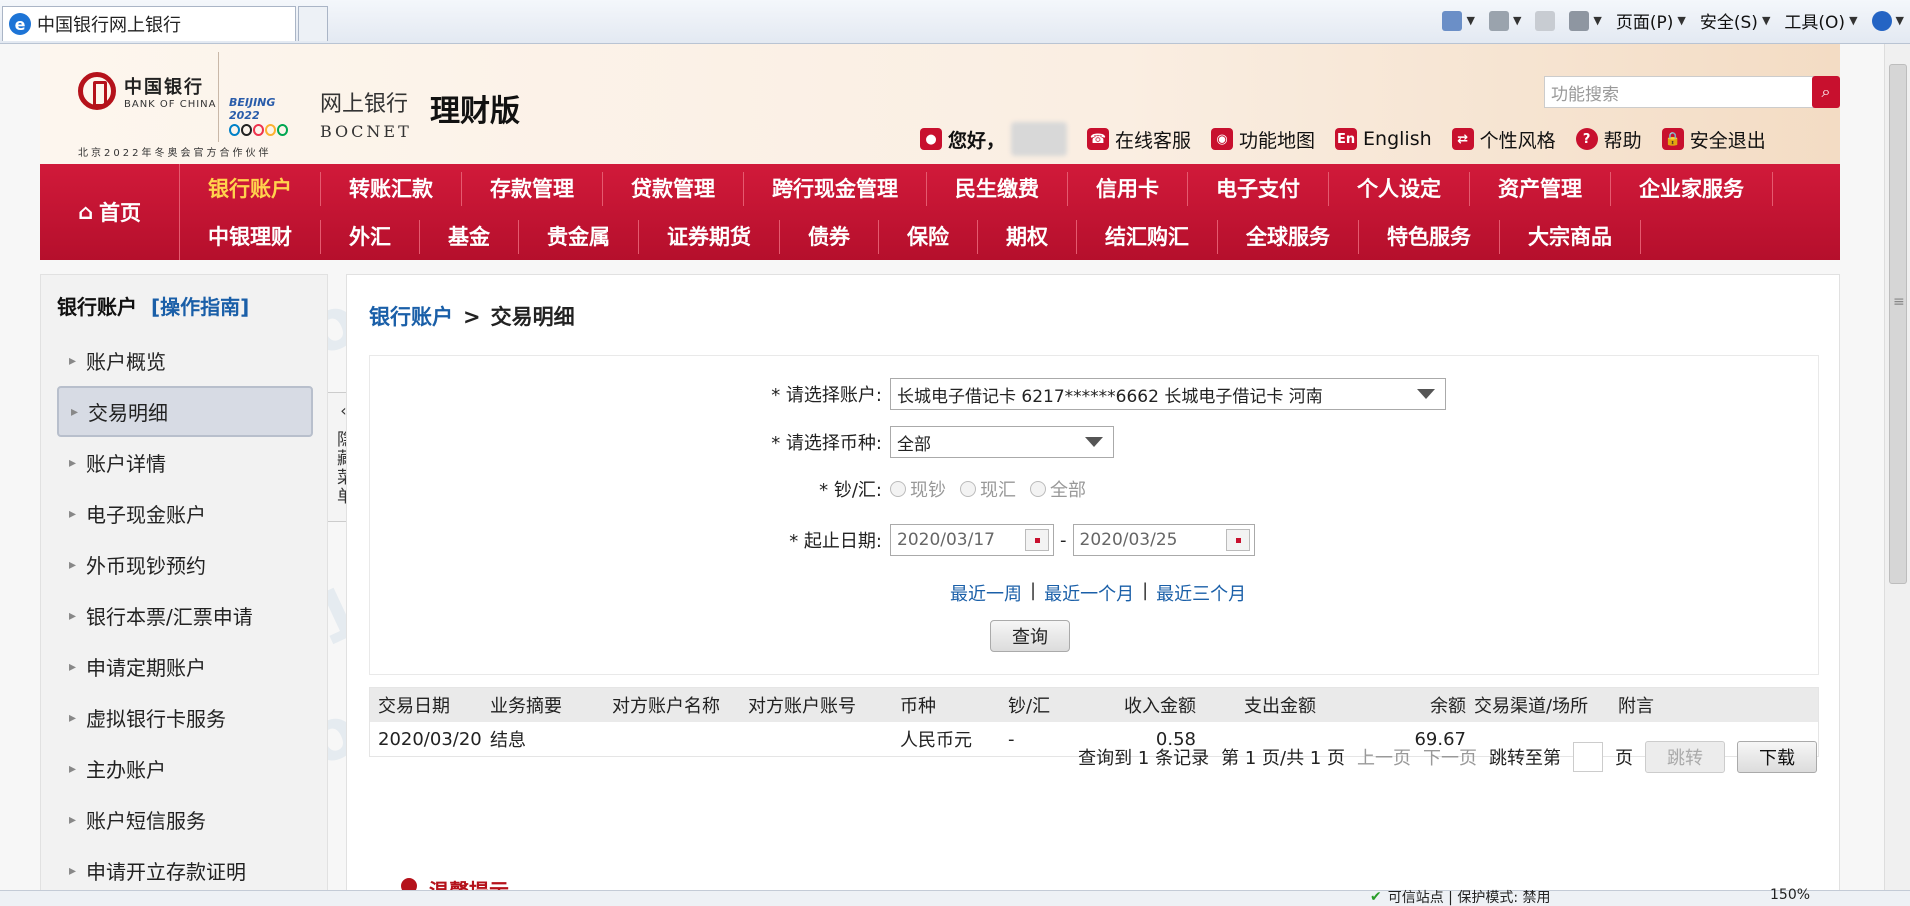 The width and height of the screenshot is (1910, 906). I want to click on goto-page-input, so click(1588, 757).